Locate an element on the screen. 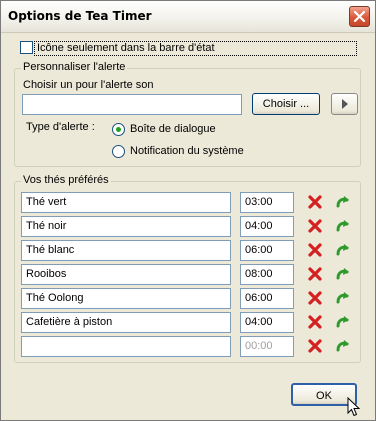  alert-group-label: Personnaliser l'alerte is located at coordinates (74, 67).